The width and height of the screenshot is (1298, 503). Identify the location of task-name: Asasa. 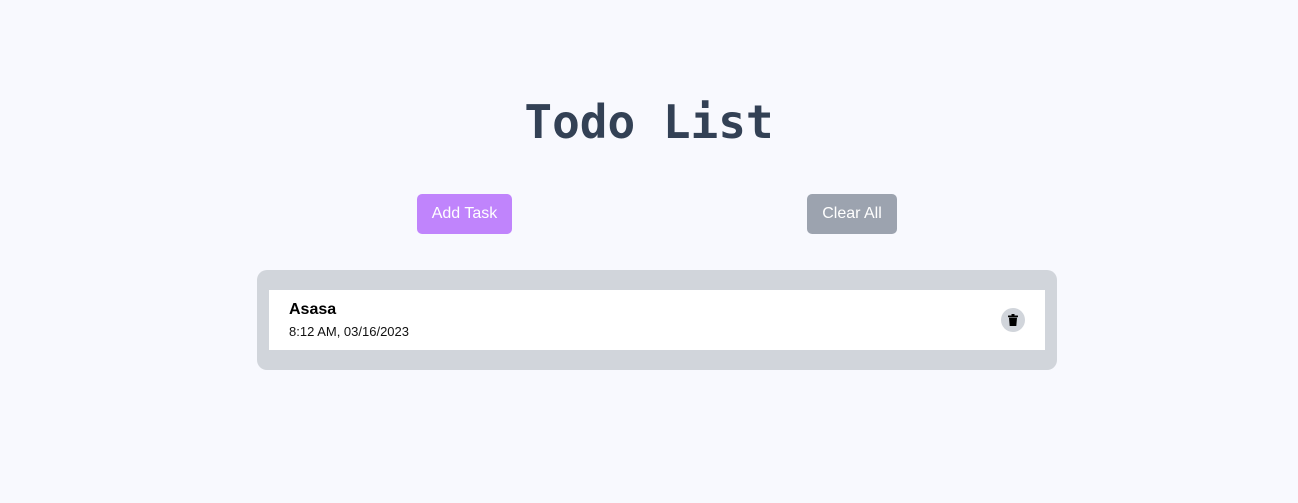
(313, 309).